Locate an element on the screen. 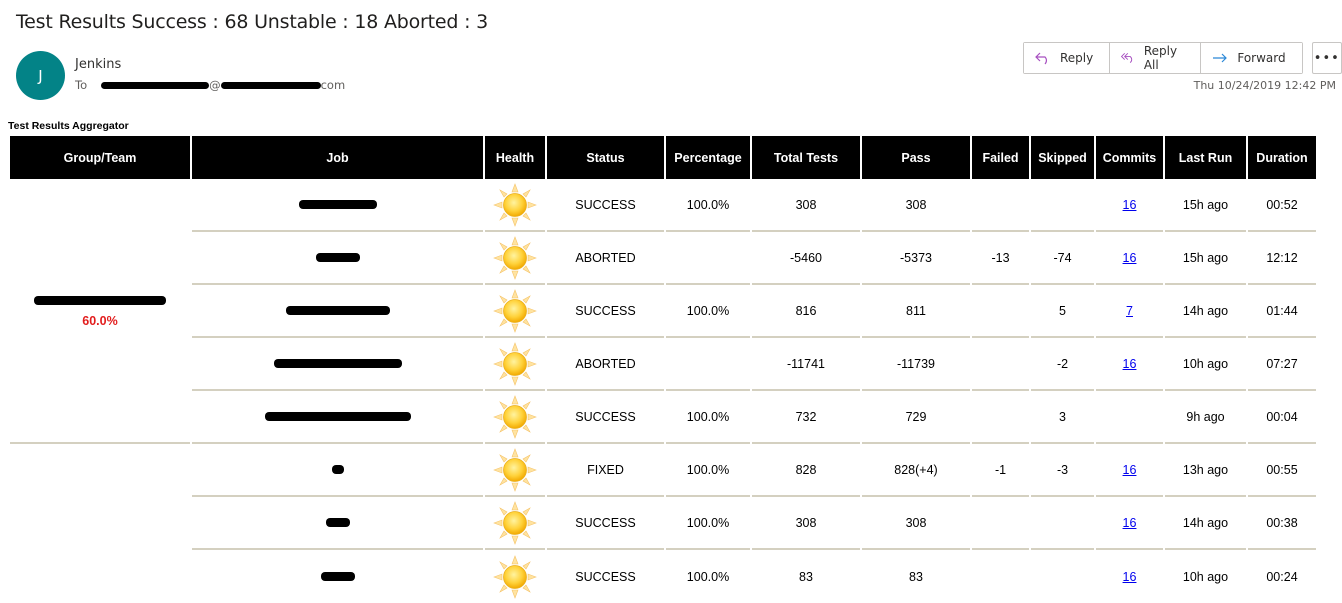 This screenshot has width=1342, height=603. duration-cell: 00:04 is located at coordinates (1282, 417).